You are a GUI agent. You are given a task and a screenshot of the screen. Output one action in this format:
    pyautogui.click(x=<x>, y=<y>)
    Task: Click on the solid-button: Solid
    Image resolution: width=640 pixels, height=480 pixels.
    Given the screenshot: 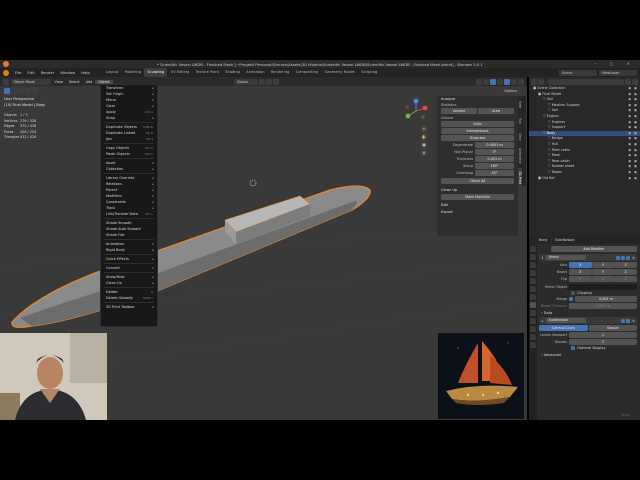 What is the action you would take?
    pyautogui.click(x=477, y=124)
    